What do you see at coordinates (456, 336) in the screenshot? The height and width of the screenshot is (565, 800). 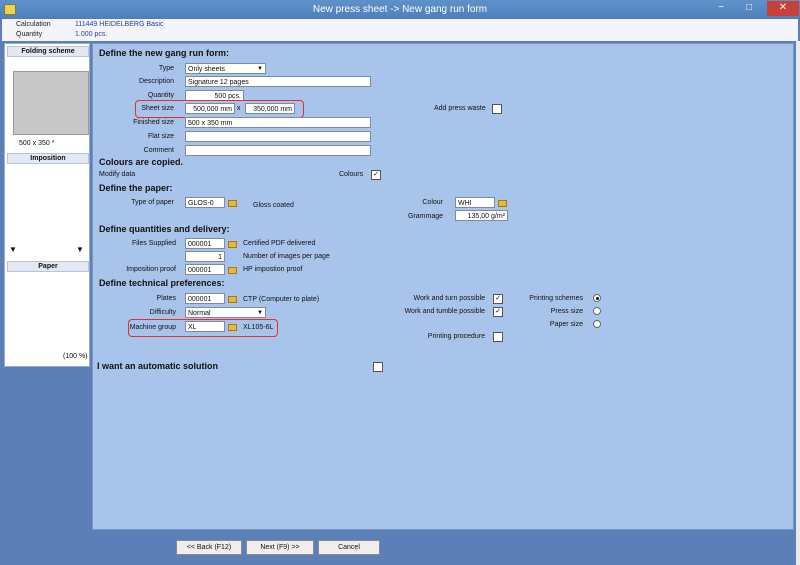 I see `printing-procedure-label: Printing procedure` at bounding box center [456, 336].